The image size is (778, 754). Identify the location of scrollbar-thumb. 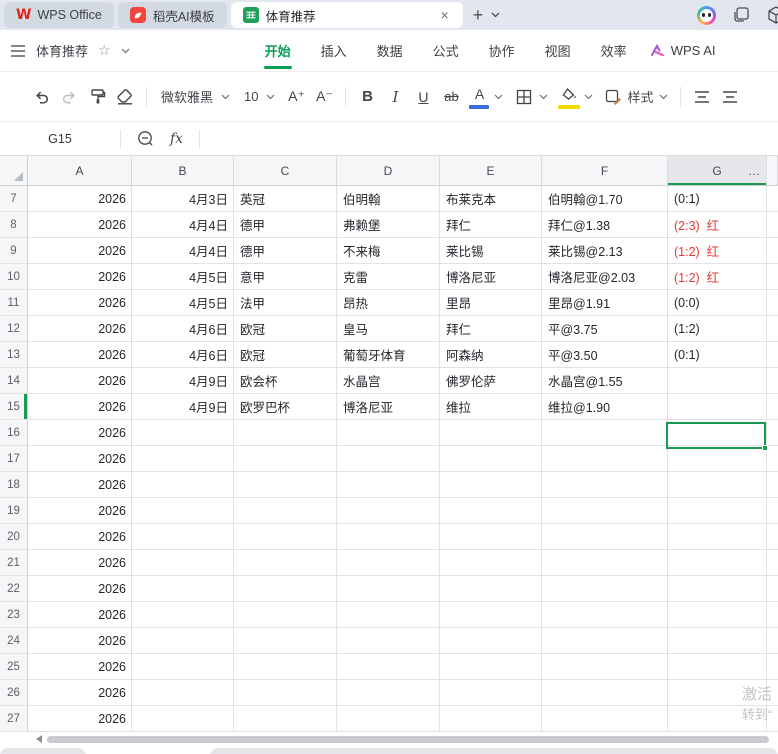
(408, 739).